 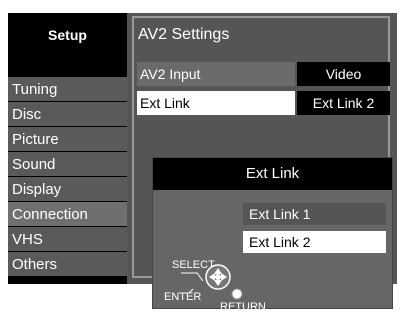 What do you see at coordinates (184, 34) in the screenshot?
I see `panel-title: AV2 Settings` at bounding box center [184, 34].